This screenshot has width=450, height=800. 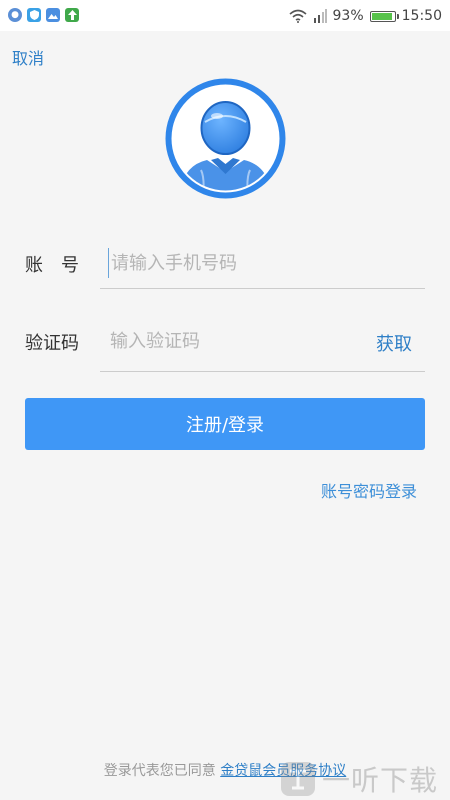 I want to click on watermark-text: 一听下载, so click(x=380, y=780).